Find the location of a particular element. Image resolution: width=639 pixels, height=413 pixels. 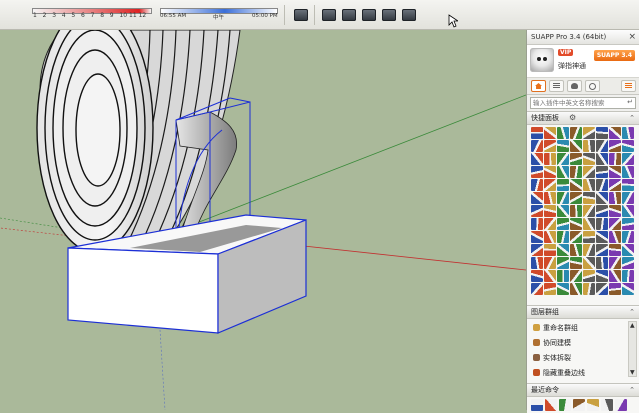

side-view-icon is located at coordinates (389, 15).